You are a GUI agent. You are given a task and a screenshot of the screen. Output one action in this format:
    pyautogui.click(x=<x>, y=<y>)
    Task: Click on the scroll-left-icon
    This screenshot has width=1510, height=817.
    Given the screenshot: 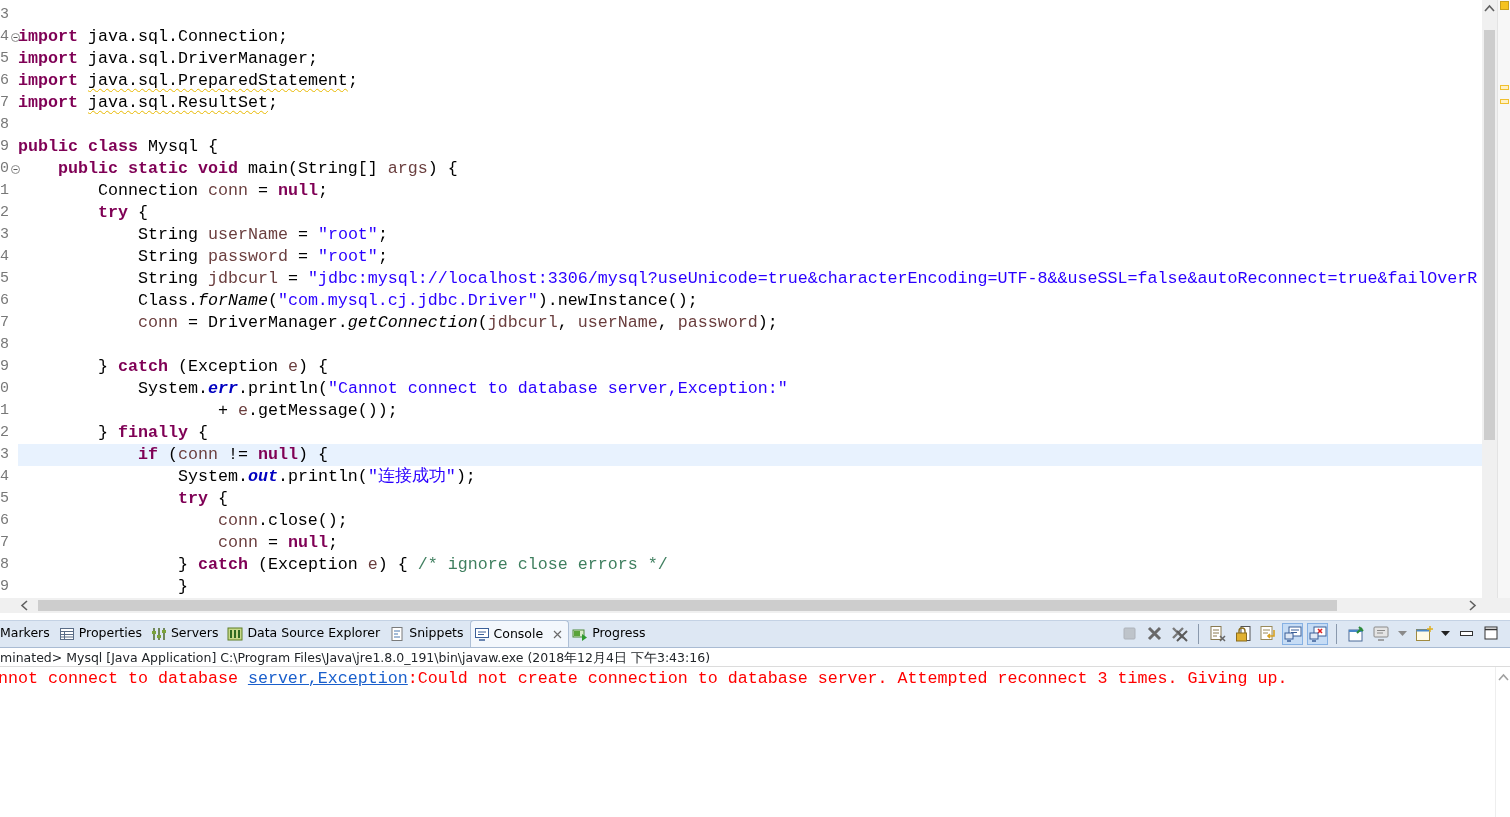 What is the action you would take?
    pyautogui.click(x=24, y=605)
    